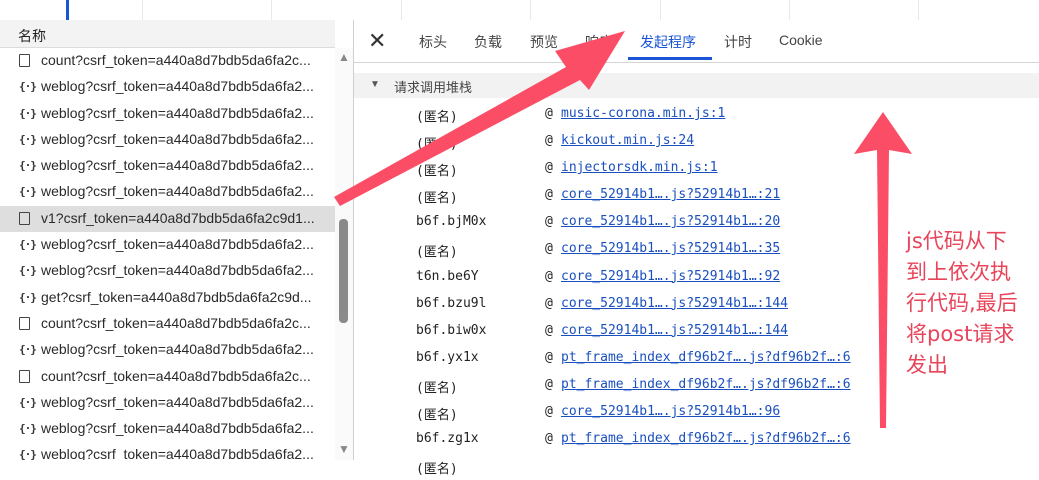 Image resolution: width=1039 pixels, height=480 pixels. I want to click on scroll-up-icon: ▲, so click(344, 57).